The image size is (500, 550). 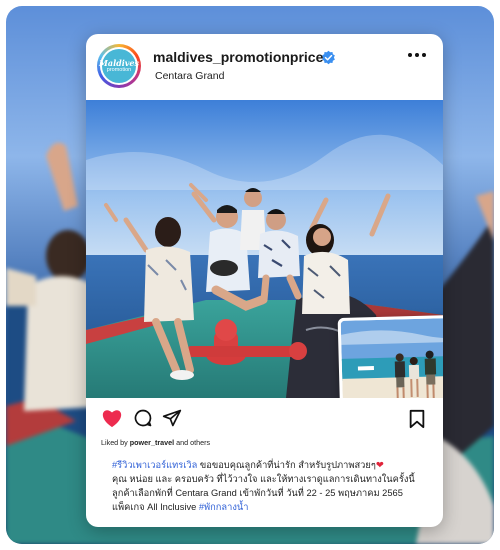 What do you see at coordinates (119, 69) in the screenshot?
I see `avatar-logo-subtext: promotion` at bounding box center [119, 69].